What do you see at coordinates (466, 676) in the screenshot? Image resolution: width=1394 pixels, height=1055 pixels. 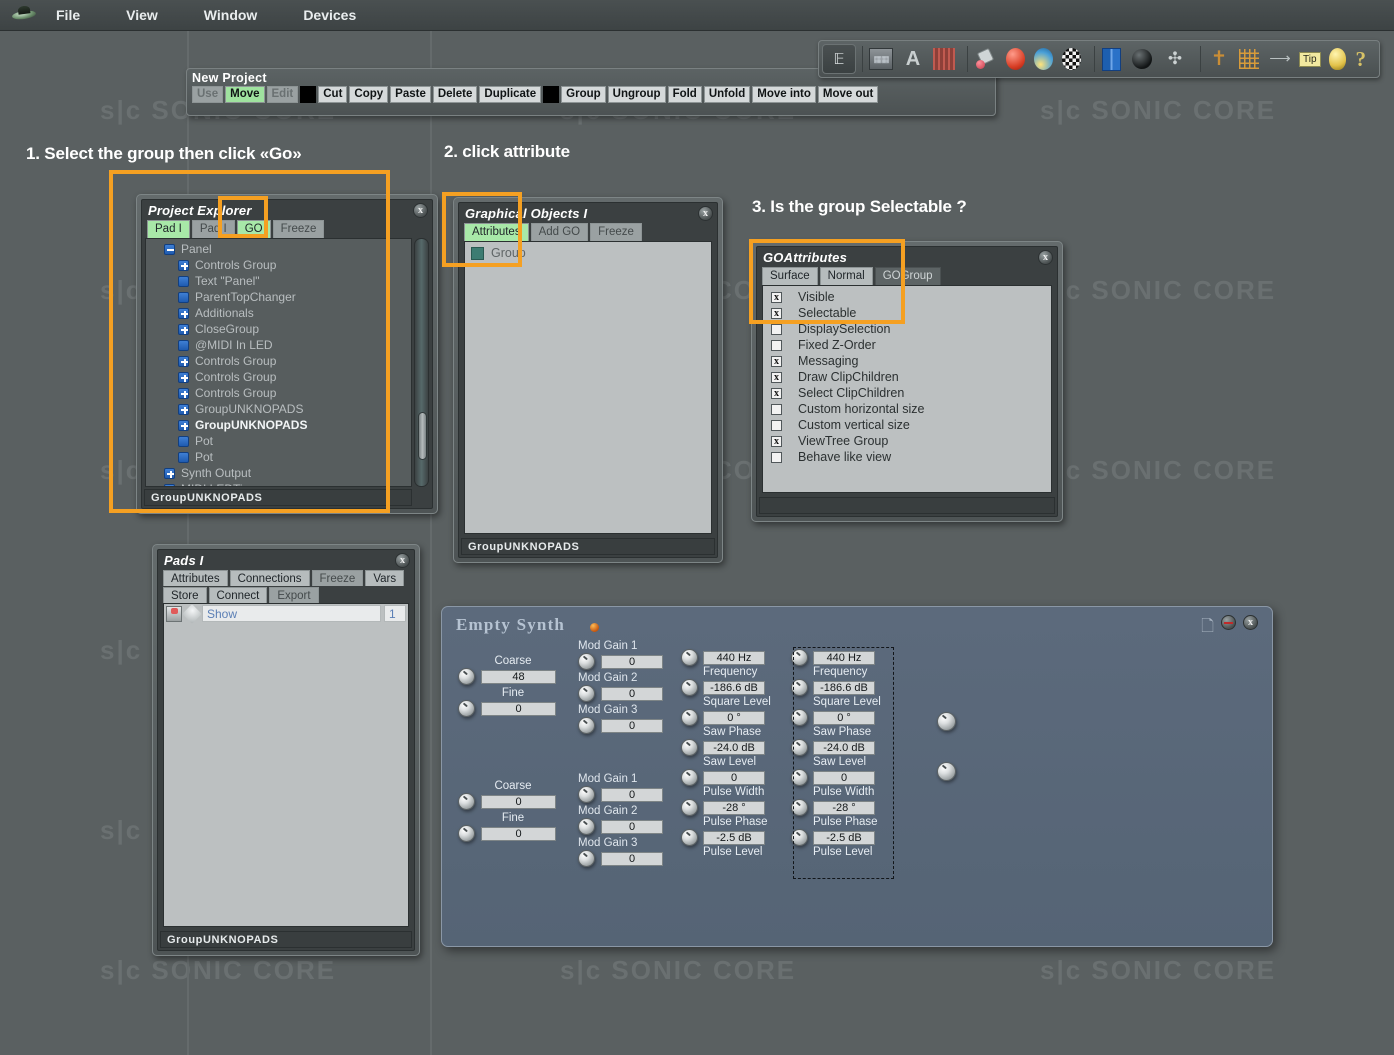 I see `osc1-coarse-knob` at bounding box center [466, 676].